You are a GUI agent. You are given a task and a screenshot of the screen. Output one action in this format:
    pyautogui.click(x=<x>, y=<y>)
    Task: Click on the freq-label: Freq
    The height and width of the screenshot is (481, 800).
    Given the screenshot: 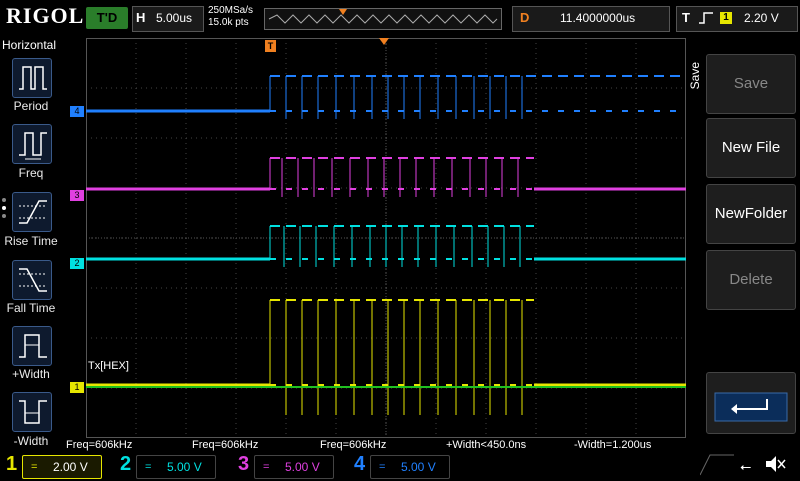 What is the action you would take?
    pyautogui.click(x=31, y=173)
    